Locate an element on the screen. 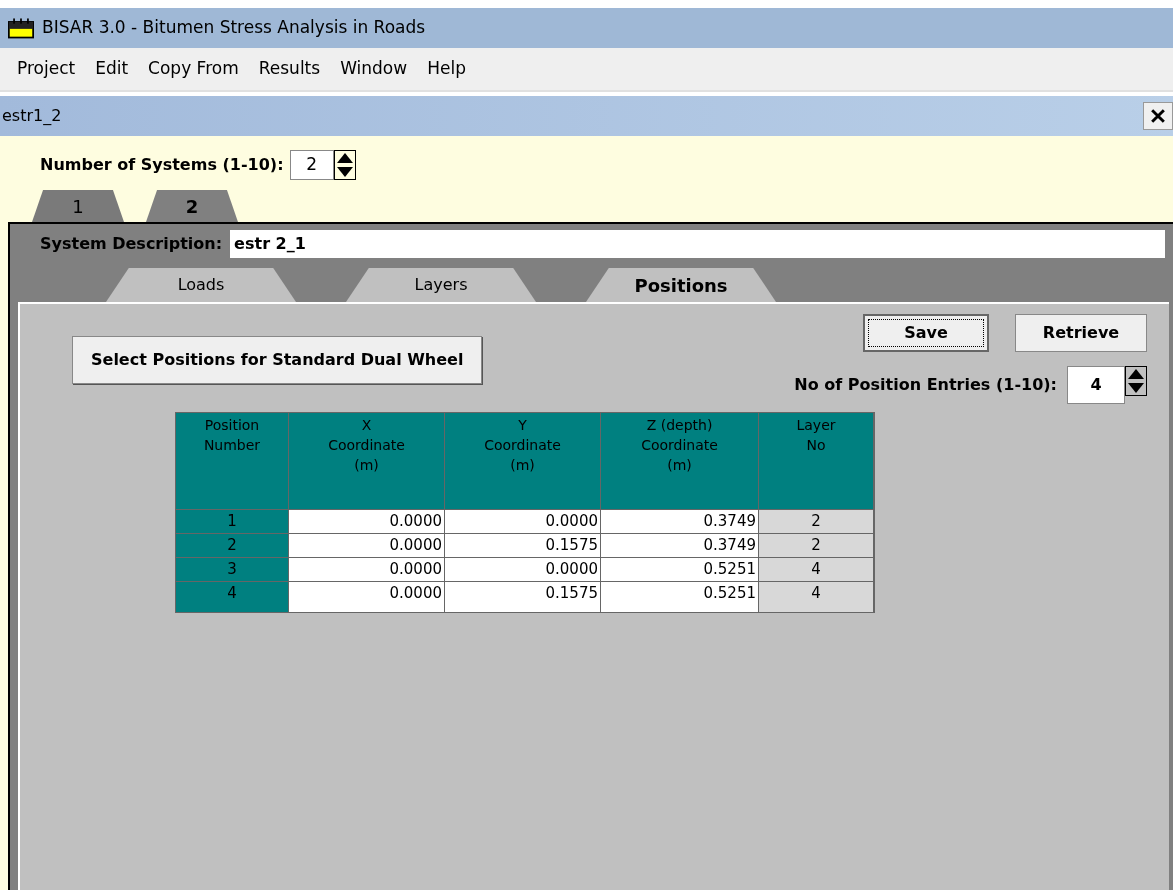 This screenshot has height=890, width=1173. column-header: Y Coordinate (m) is located at coordinates (523, 461).